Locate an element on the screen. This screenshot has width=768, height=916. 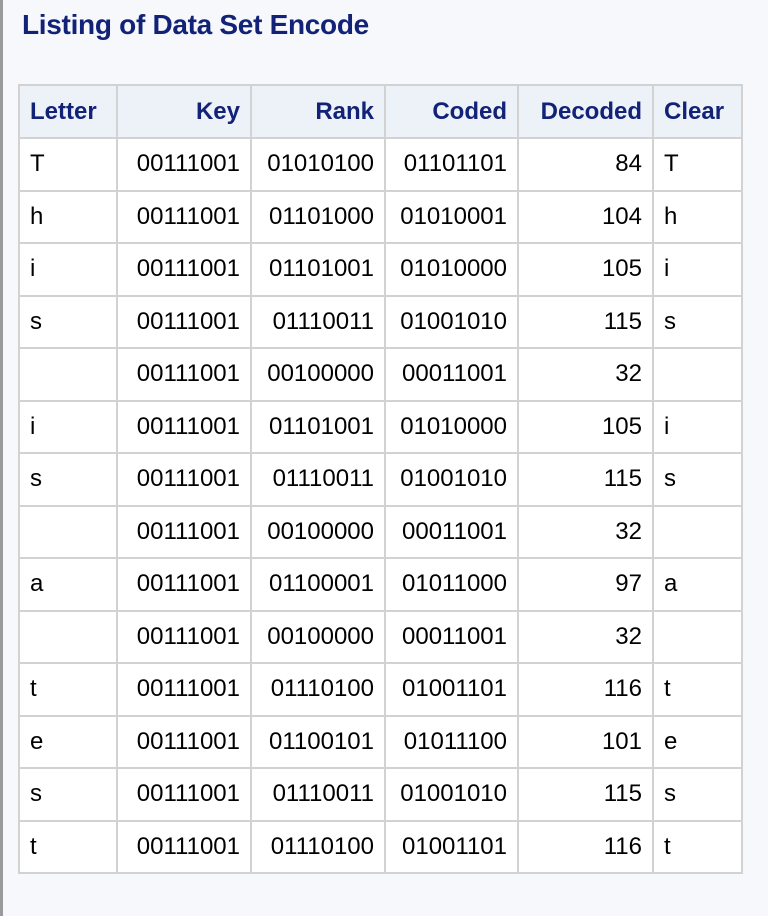
cell-rank: 01100101 is located at coordinates (318, 741).